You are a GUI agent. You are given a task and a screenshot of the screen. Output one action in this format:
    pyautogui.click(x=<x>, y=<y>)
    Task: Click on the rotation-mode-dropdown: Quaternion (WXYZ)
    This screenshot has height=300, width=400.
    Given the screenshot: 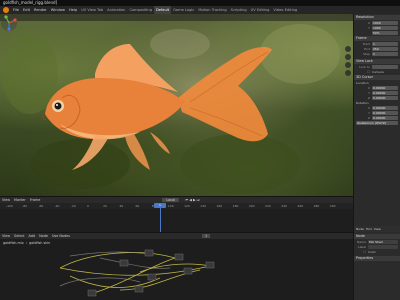 What is the action you would take?
    pyautogui.click(x=377, y=122)
    